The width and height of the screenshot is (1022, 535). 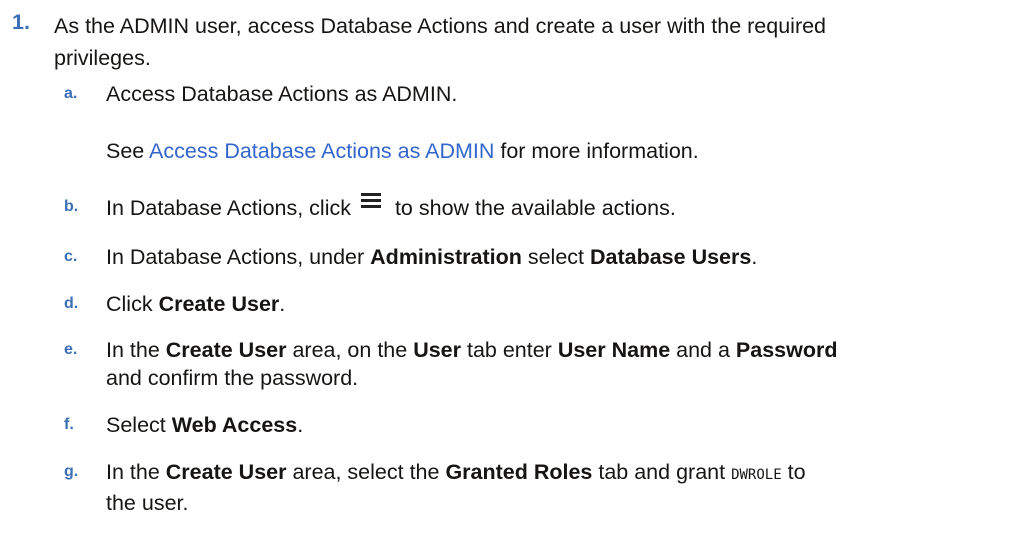 What do you see at coordinates (370, 201) in the screenshot?
I see `hamburger-menu-icon` at bounding box center [370, 201].